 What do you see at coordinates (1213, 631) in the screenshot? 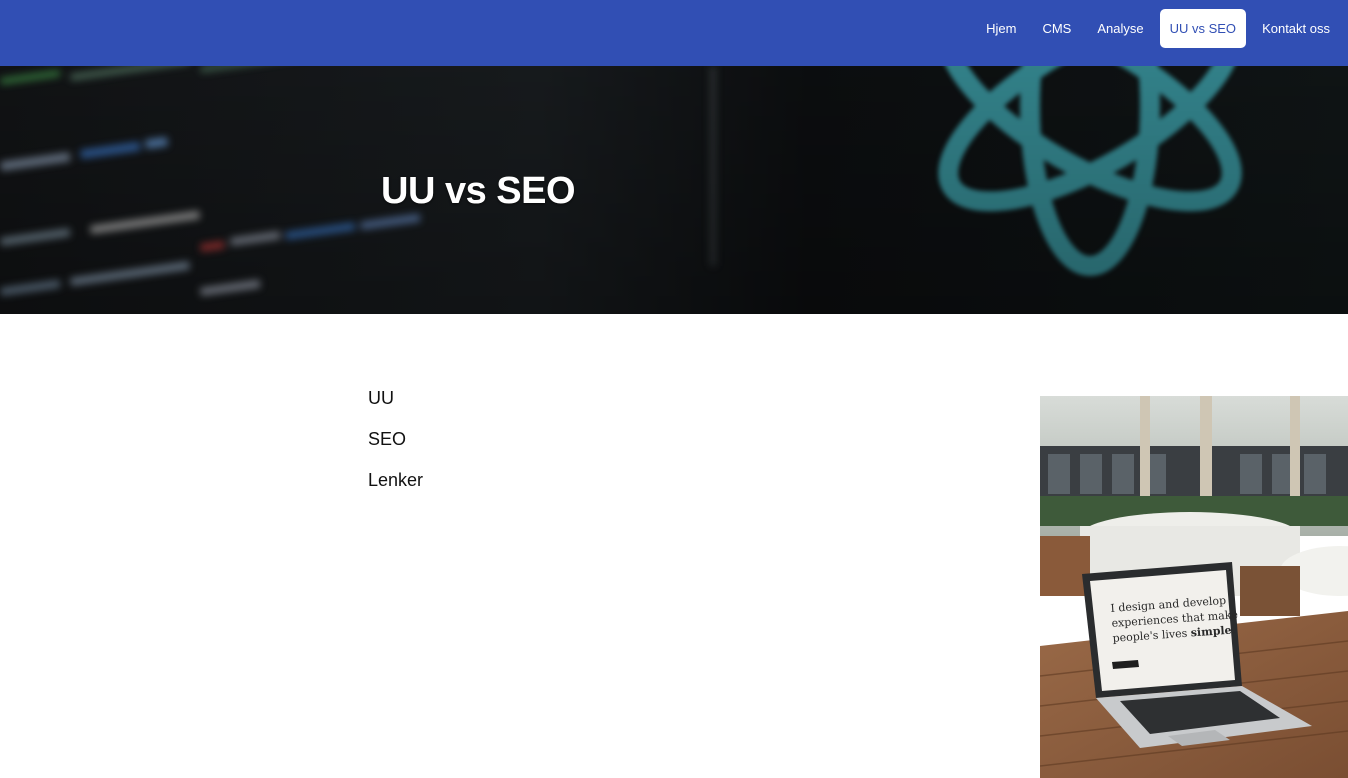
I see `screen-emphasis: simple.` at bounding box center [1213, 631].